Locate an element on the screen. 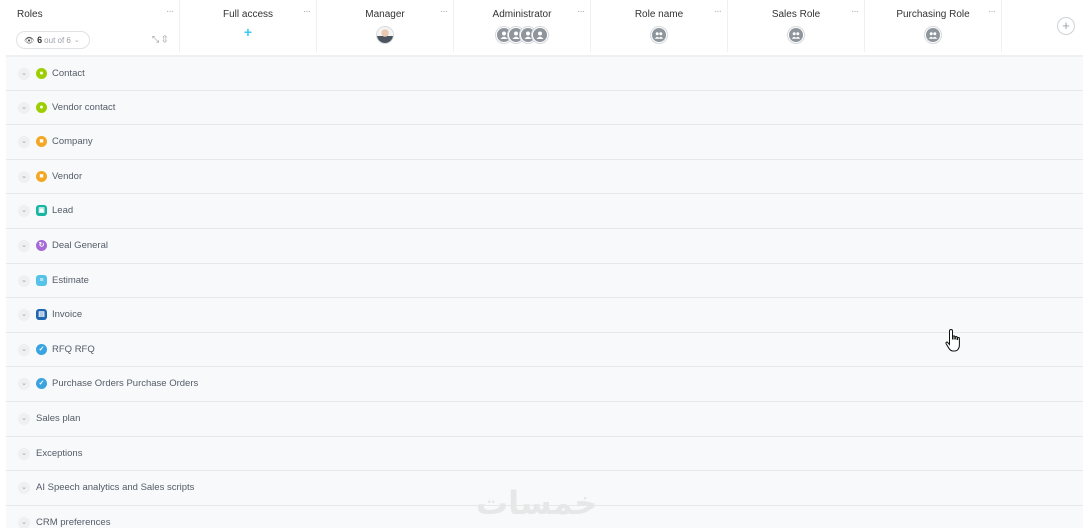 This screenshot has width=1083, height=528. table-row: ⌄ ✓ RFQ RFQ is located at coordinates (544, 350).